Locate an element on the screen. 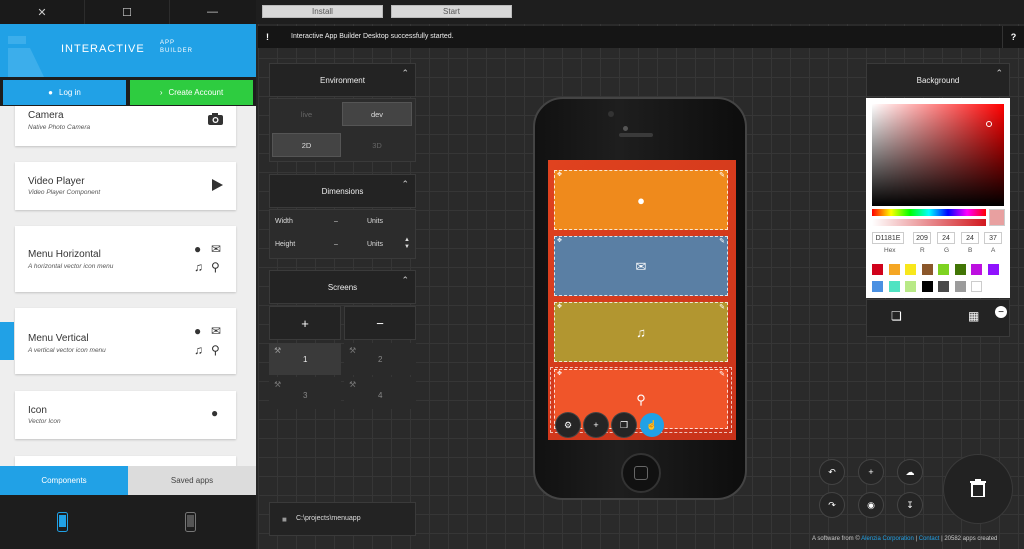 The image size is (1024, 549). background-panel-header: Background ⌃ is located at coordinates (938, 80).